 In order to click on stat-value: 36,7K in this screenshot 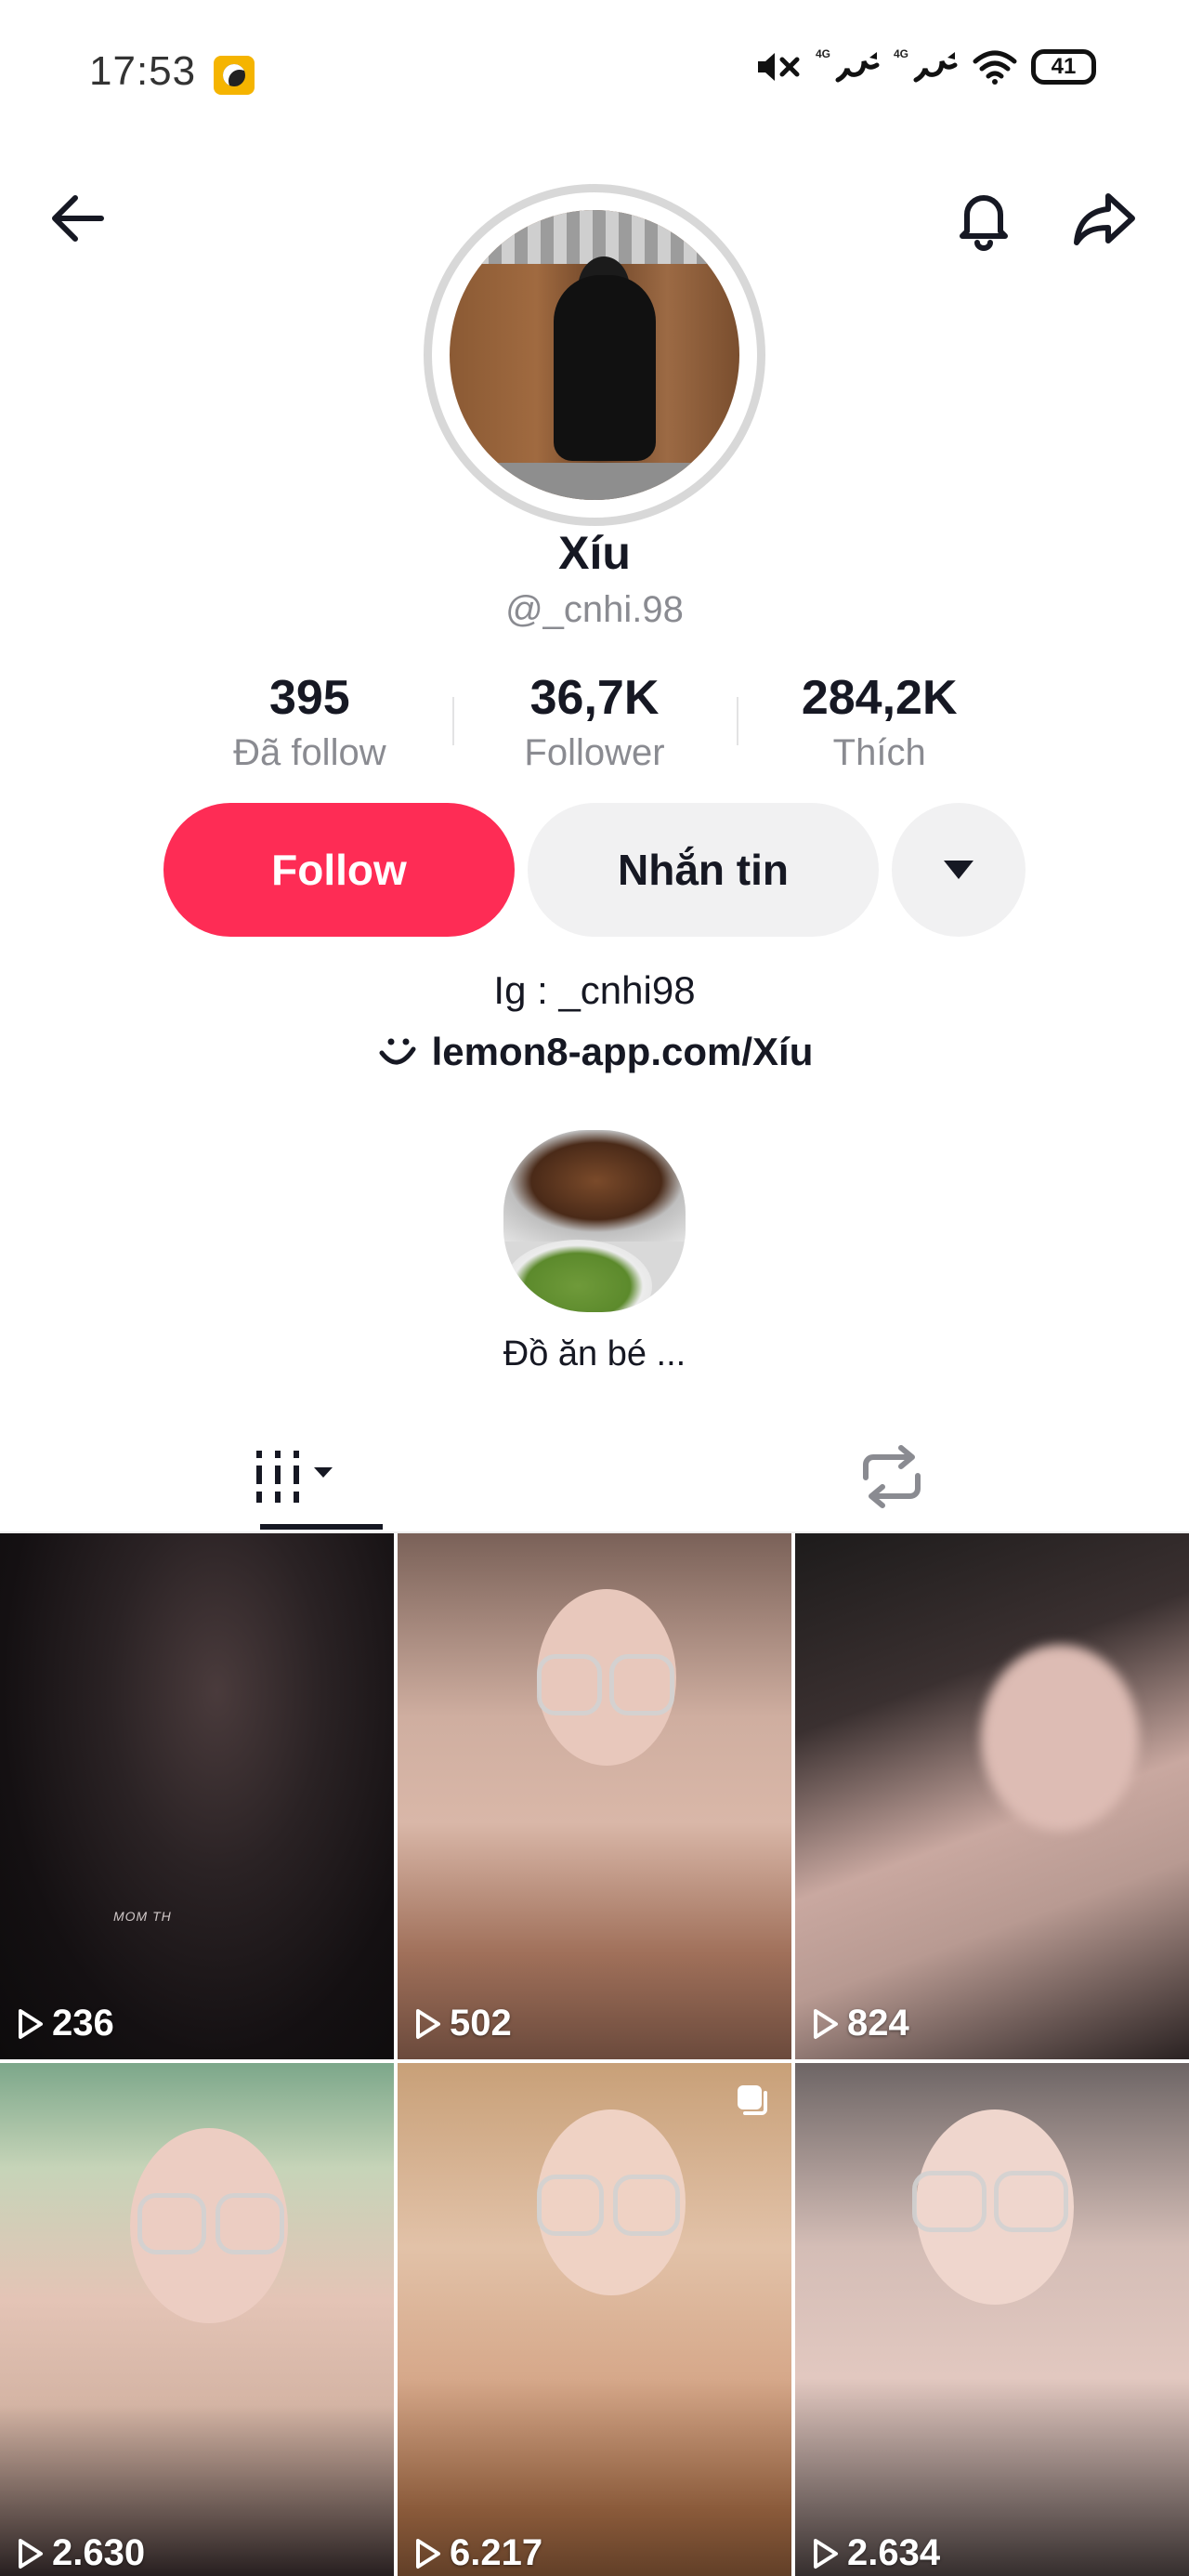, I will do `click(594, 698)`.